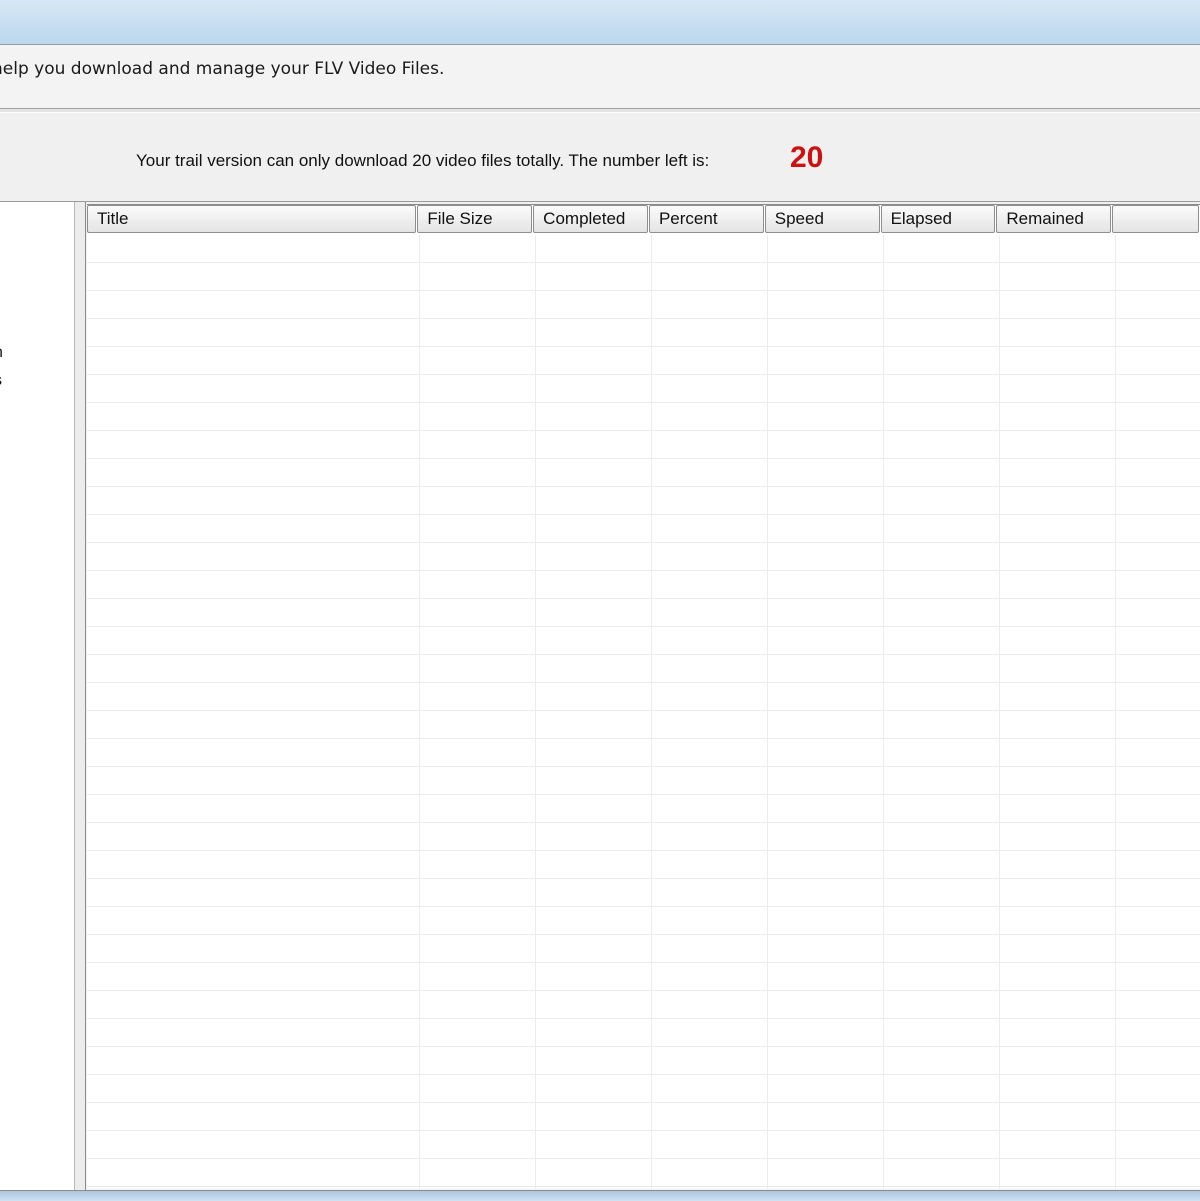  I want to click on column-header-percent: Percent, so click(706, 219).